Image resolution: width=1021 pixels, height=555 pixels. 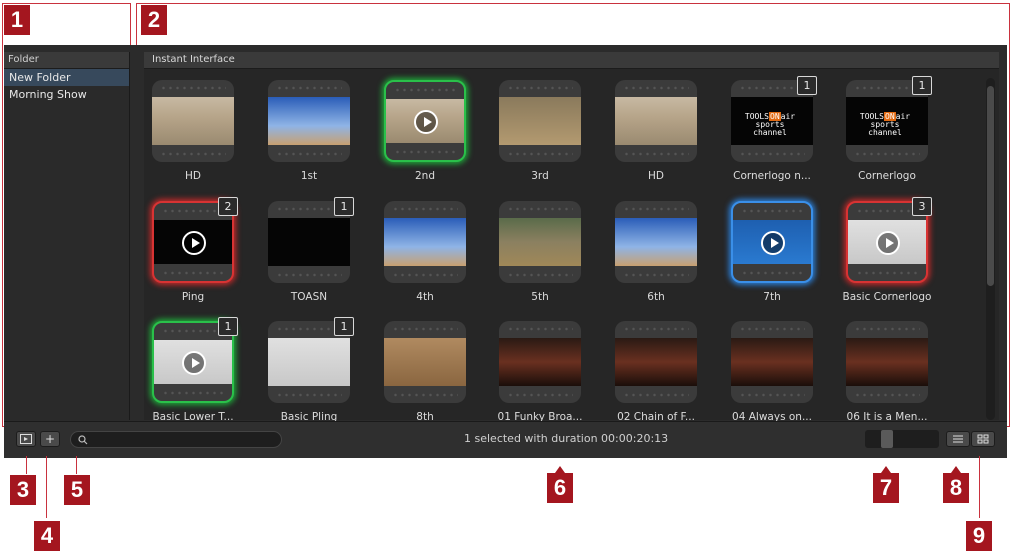 What do you see at coordinates (772, 297) in the screenshot?
I see `tile-label: 7th` at bounding box center [772, 297].